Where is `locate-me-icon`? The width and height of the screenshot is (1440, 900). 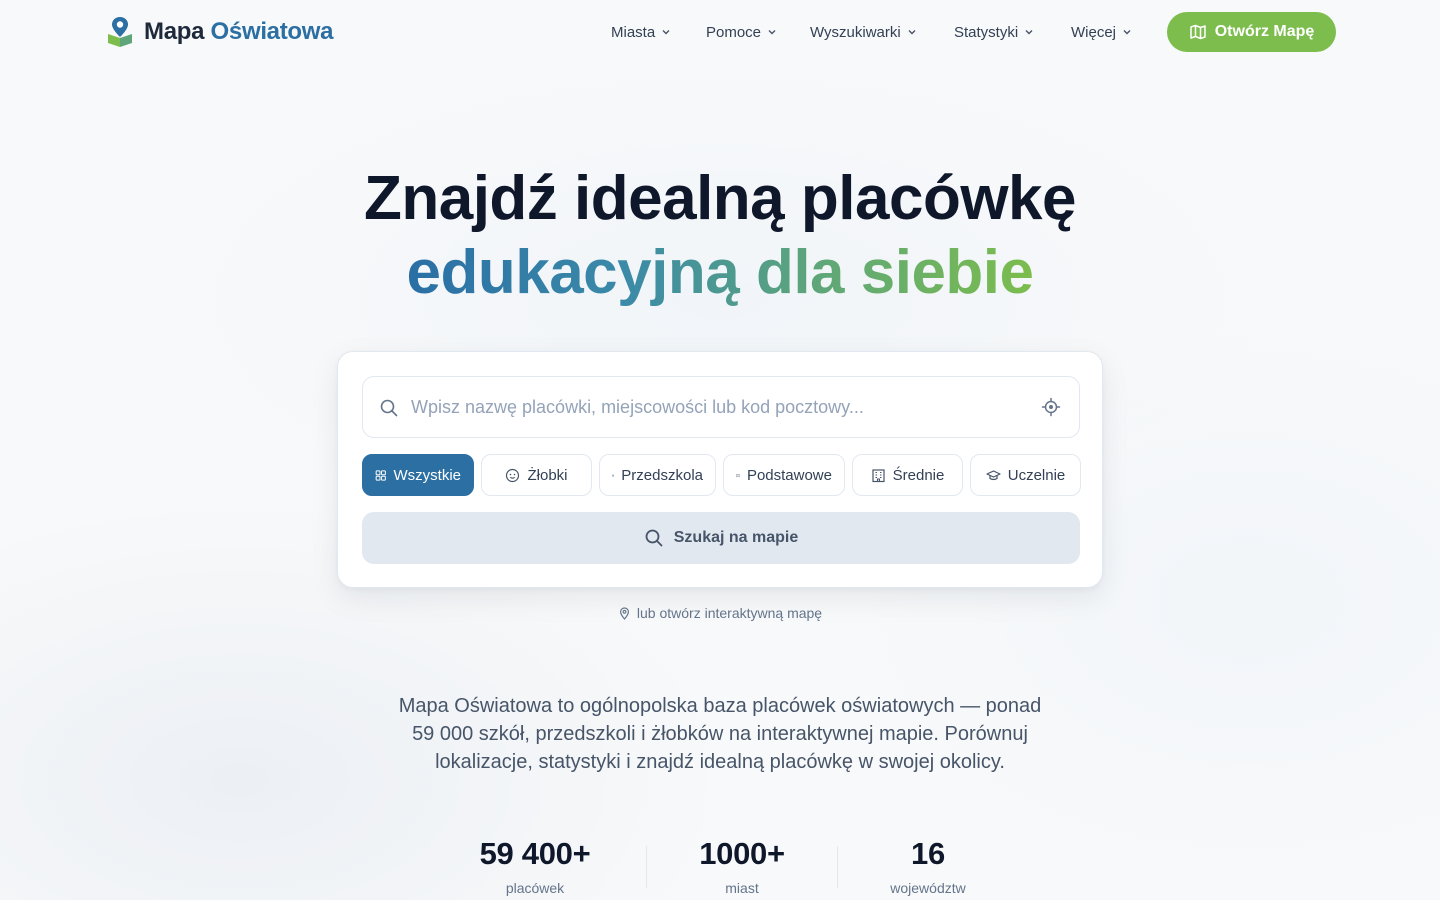
locate-me-icon is located at coordinates (1051, 407).